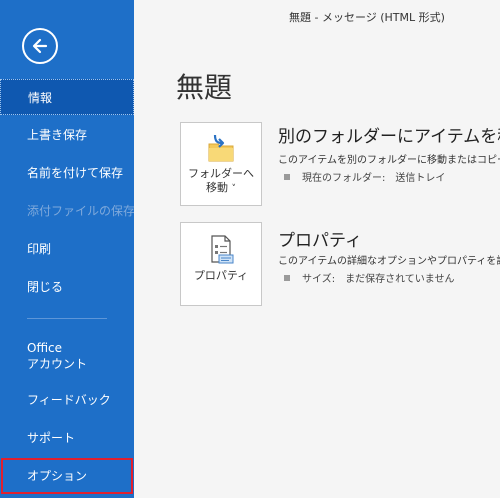 The width and height of the screenshot is (500, 498). I want to click on nav-feedback: フィードバック, so click(67, 400).